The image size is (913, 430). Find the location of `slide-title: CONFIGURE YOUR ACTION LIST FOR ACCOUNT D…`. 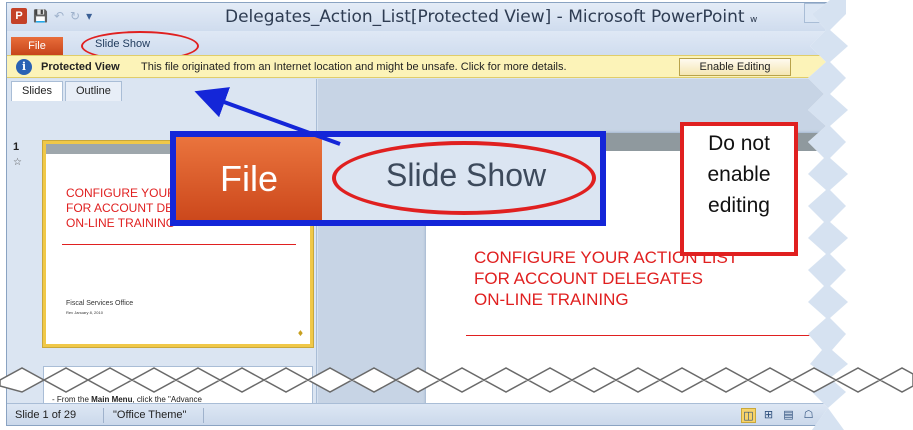

slide-title: CONFIGURE YOUR ACTION LIST FOR ACCOUNT D… is located at coordinates (606, 278).